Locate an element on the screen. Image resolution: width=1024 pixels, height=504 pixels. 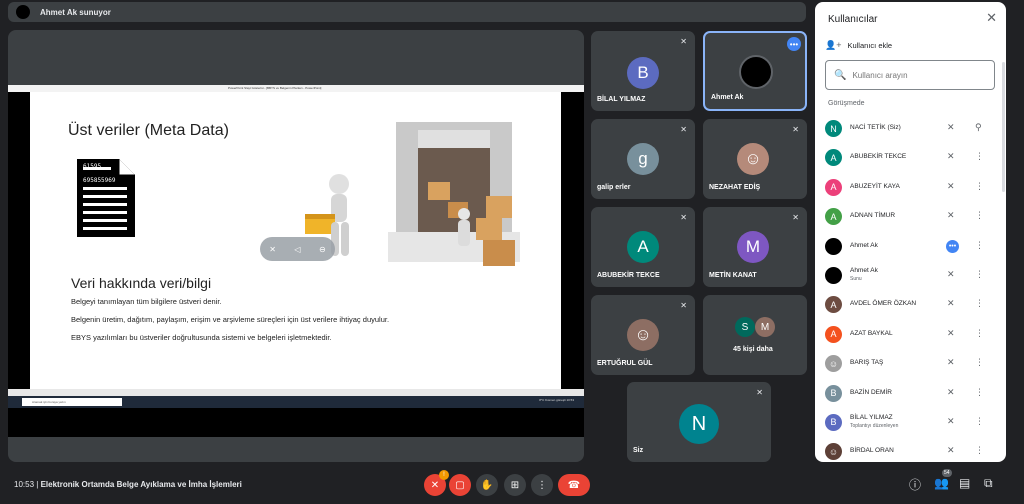
tile-metin-kanat: ✕ M METİN KANAT is located at coordinates (755, 247).